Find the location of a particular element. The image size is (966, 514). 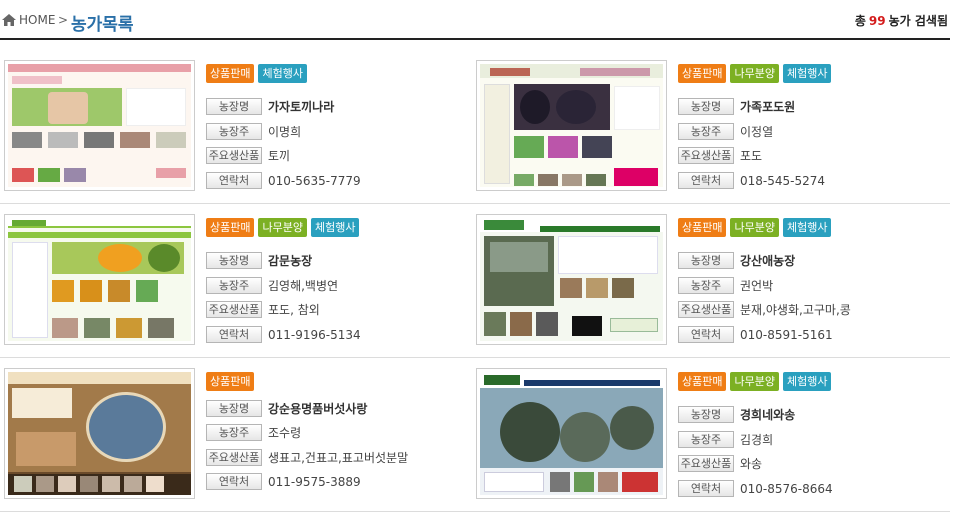

farm-contact: 011-9196-5134 is located at coordinates (314, 334).